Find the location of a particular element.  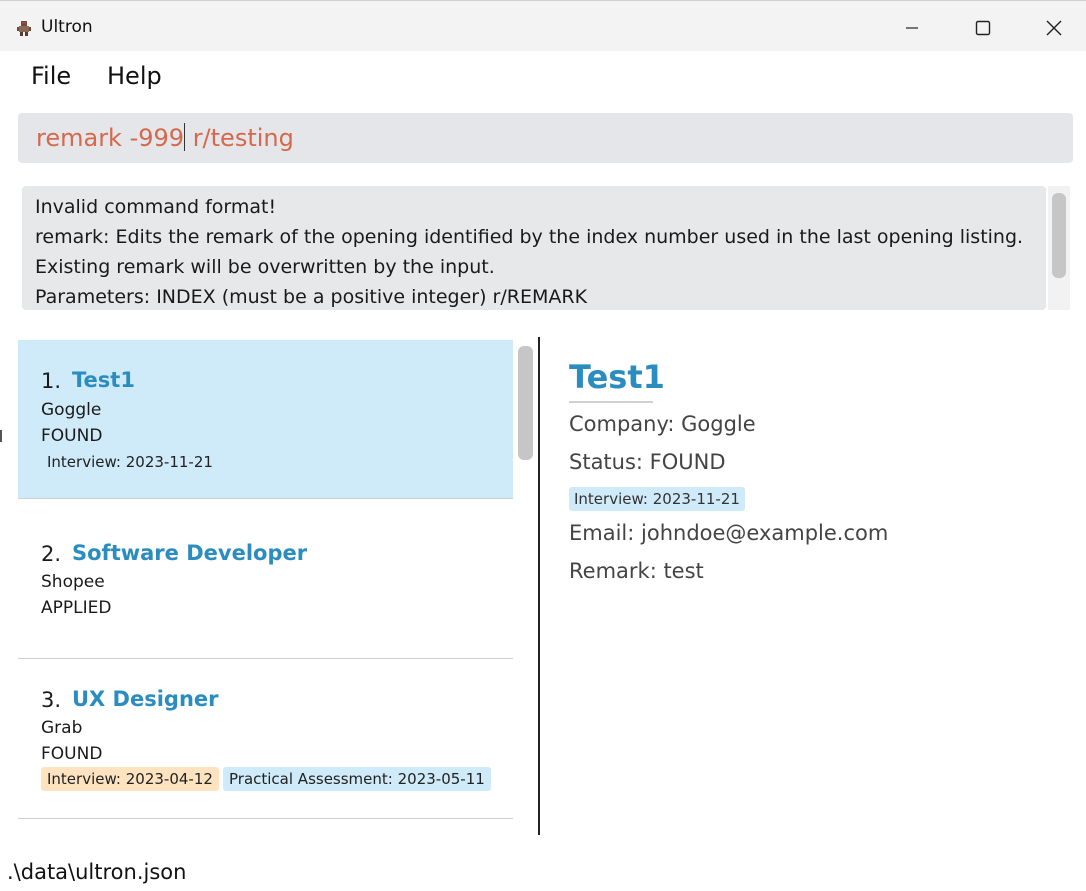

detail-email: Email: johndoe@example.com is located at coordinates (729, 533).